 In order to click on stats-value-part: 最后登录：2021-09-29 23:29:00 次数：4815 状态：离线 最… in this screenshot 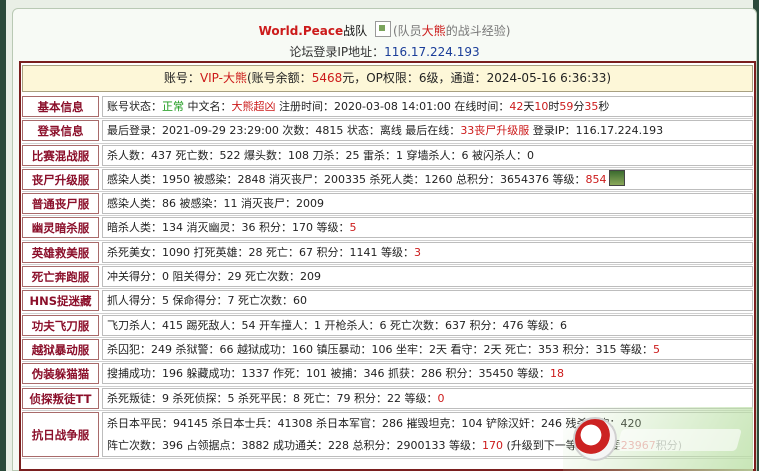, I will do `click(284, 131)`.